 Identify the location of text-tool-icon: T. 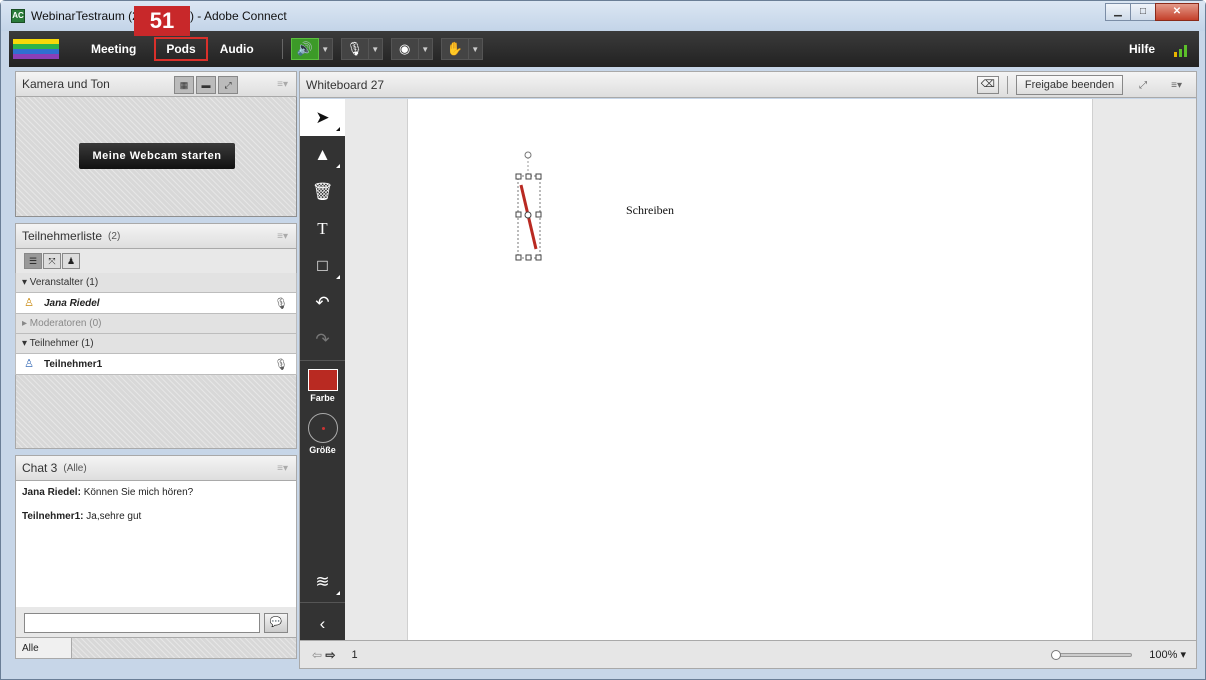
(322, 228).